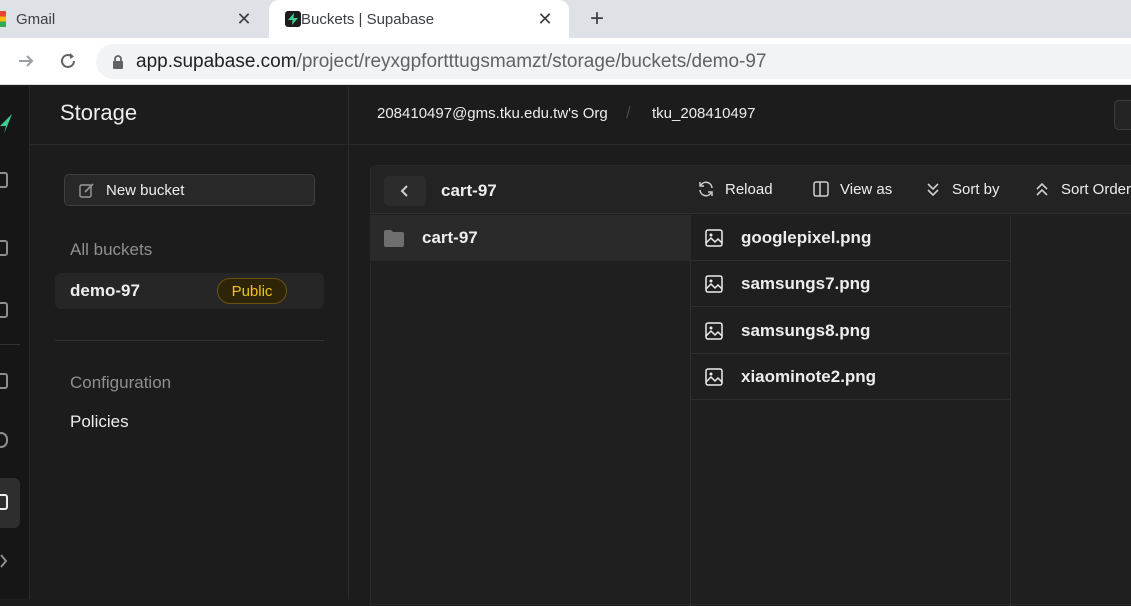 The width and height of the screenshot is (1131, 606). I want to click on chevrons-up-icon, so click(1042, 189).